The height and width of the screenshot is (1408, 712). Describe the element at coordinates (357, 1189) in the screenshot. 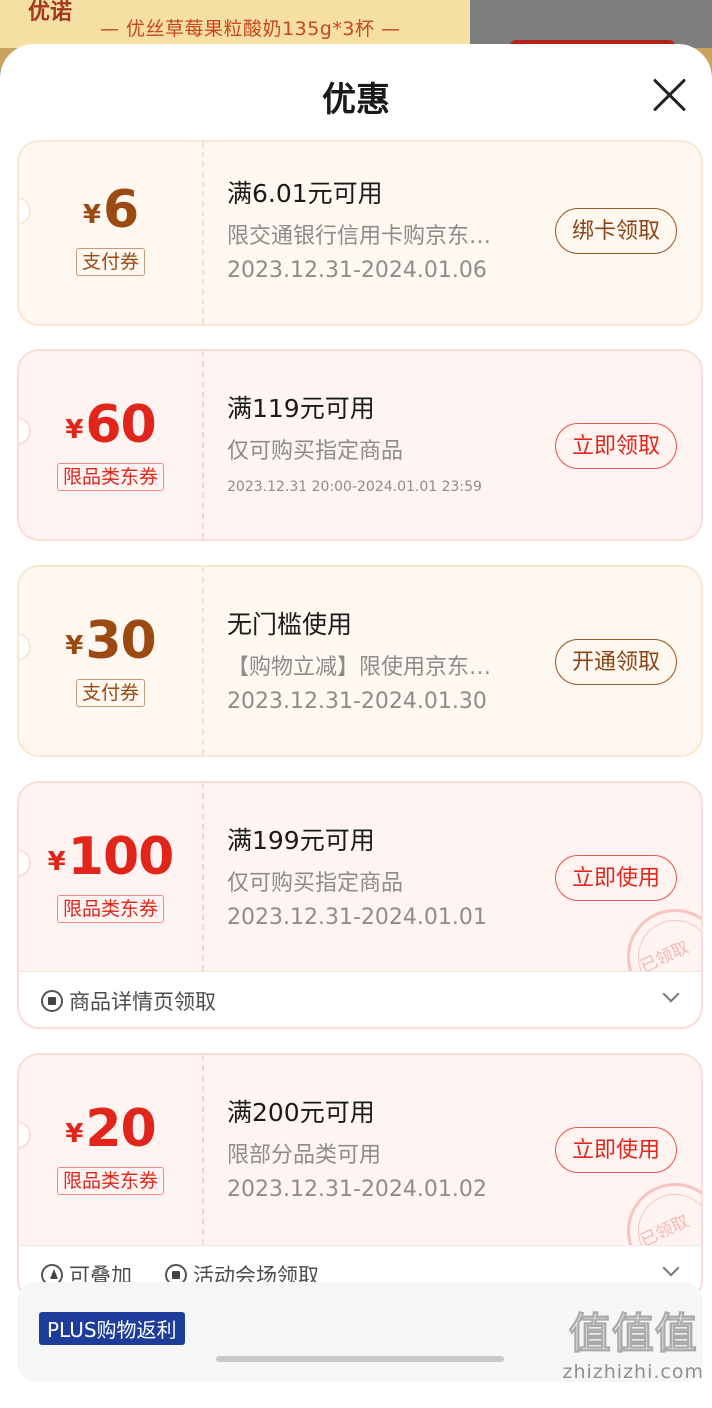

I see `coupon-validity: 2023.12.31-2024.01.02` at that location.